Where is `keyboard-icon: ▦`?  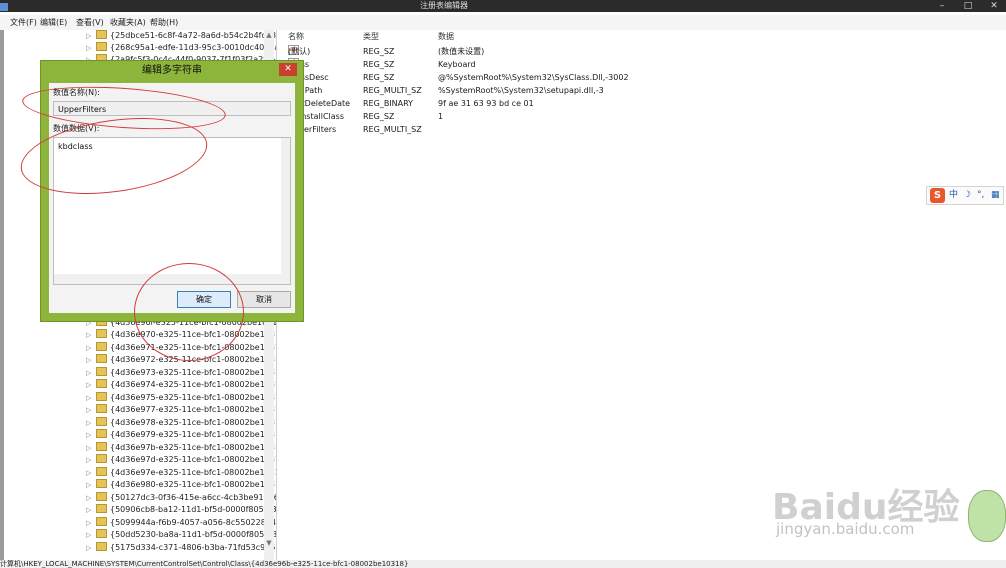
keyboard-icon: ▦ is located at coordinates (995, 195).